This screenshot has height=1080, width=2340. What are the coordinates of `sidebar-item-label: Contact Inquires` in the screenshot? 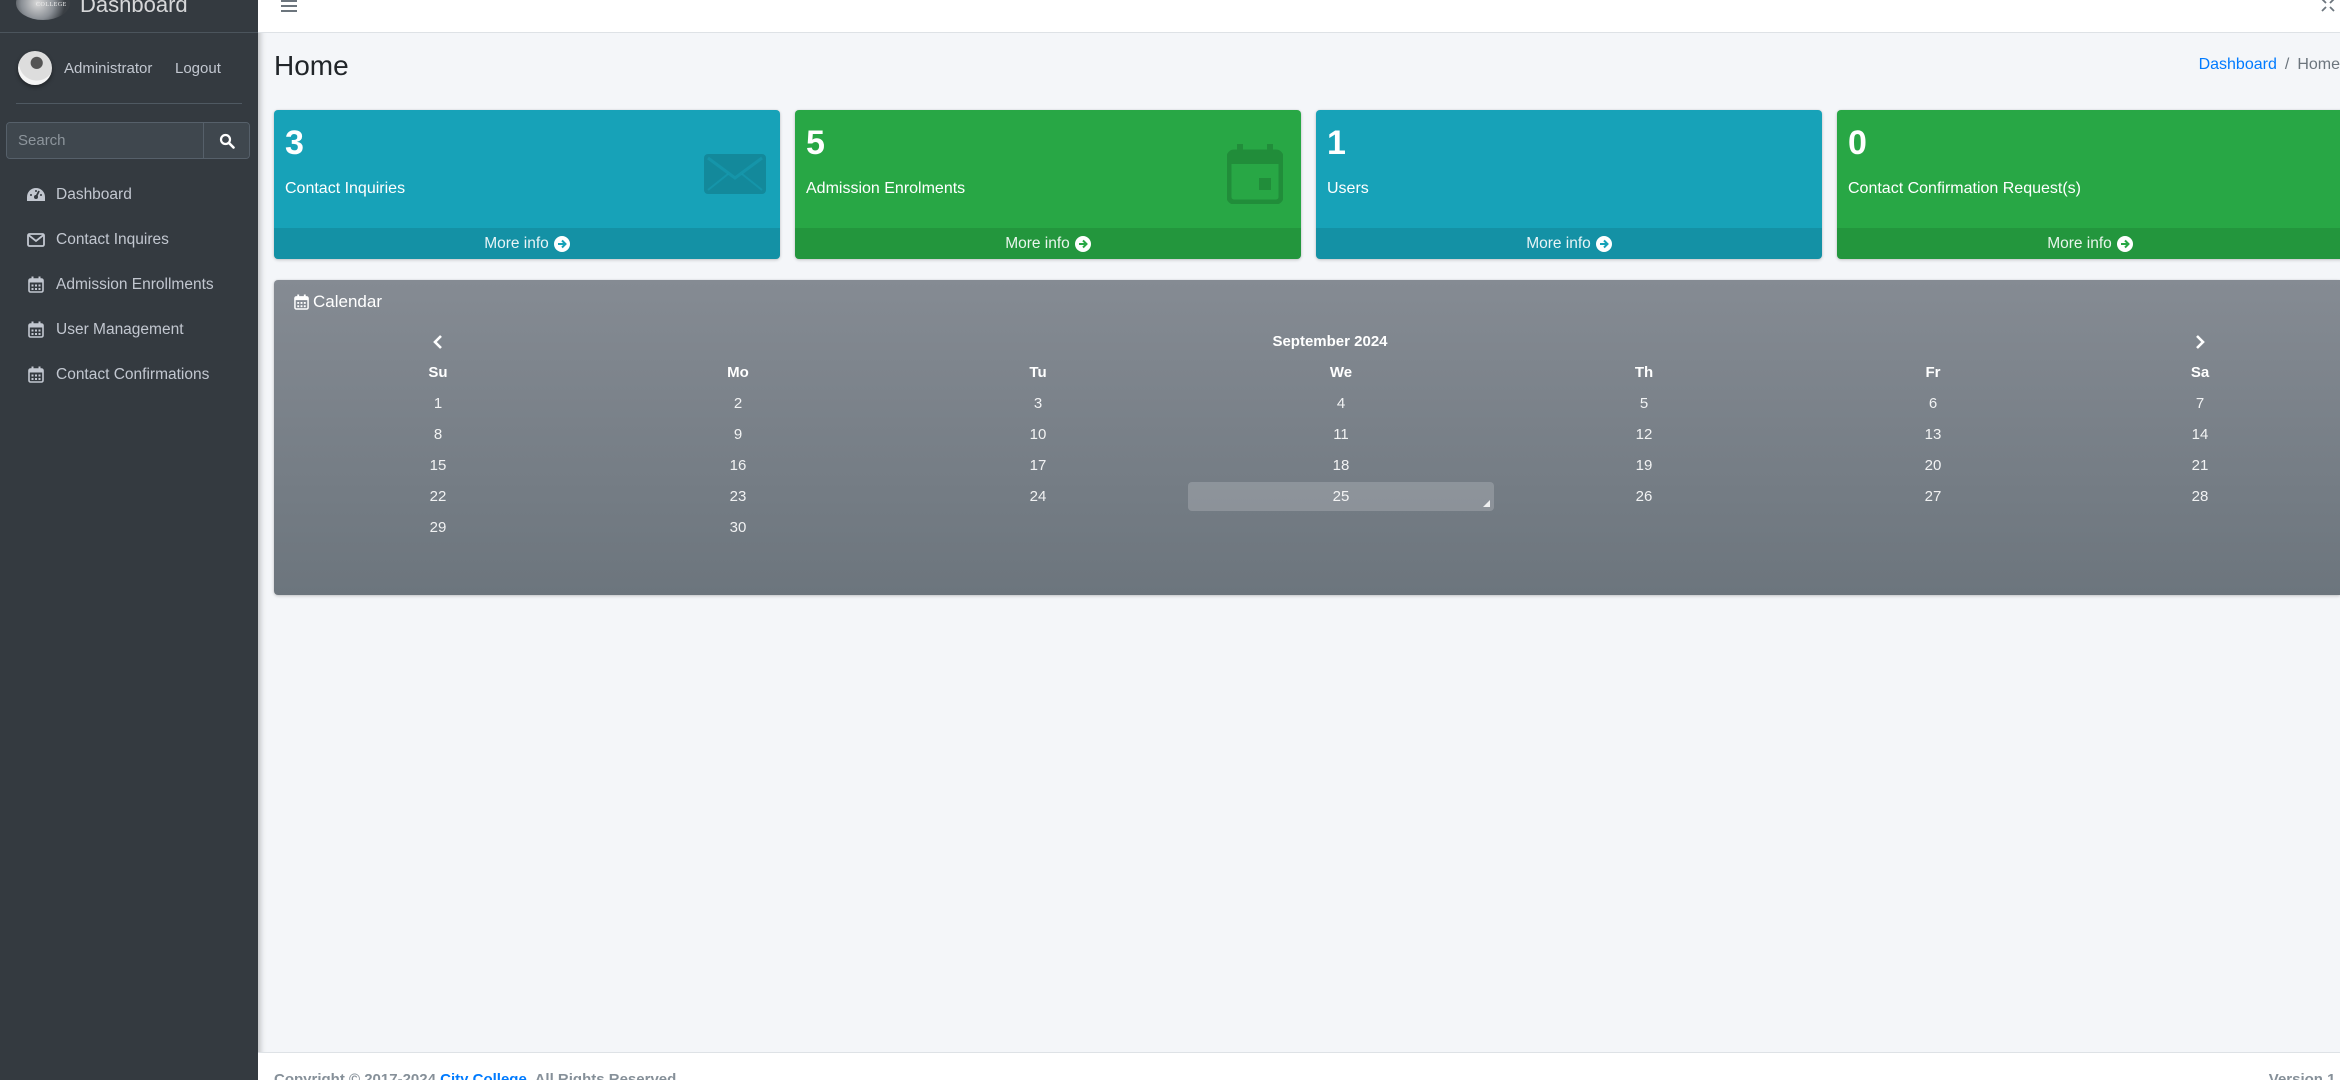 It's located at (112, 239).